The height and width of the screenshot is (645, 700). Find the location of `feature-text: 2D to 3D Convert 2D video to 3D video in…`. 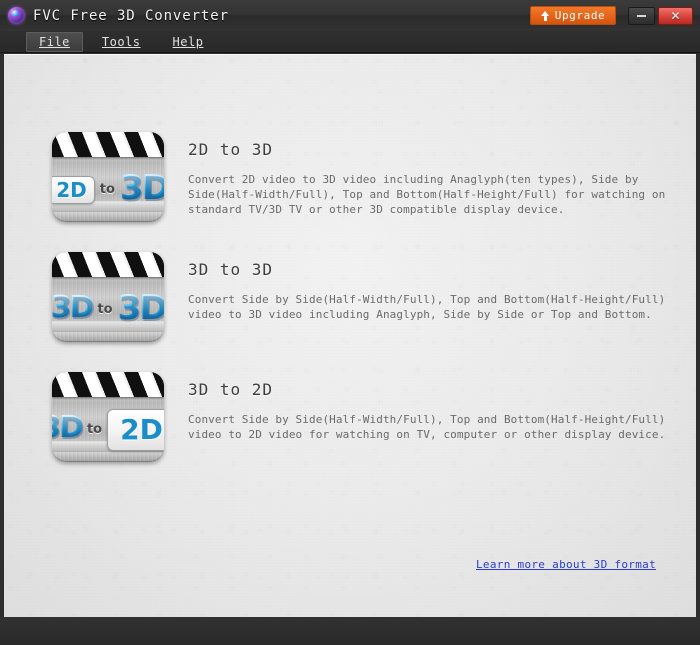

feature-text: 2D to 3D Convert 2D video to 3D video in… is located at coordinates (428, 174).